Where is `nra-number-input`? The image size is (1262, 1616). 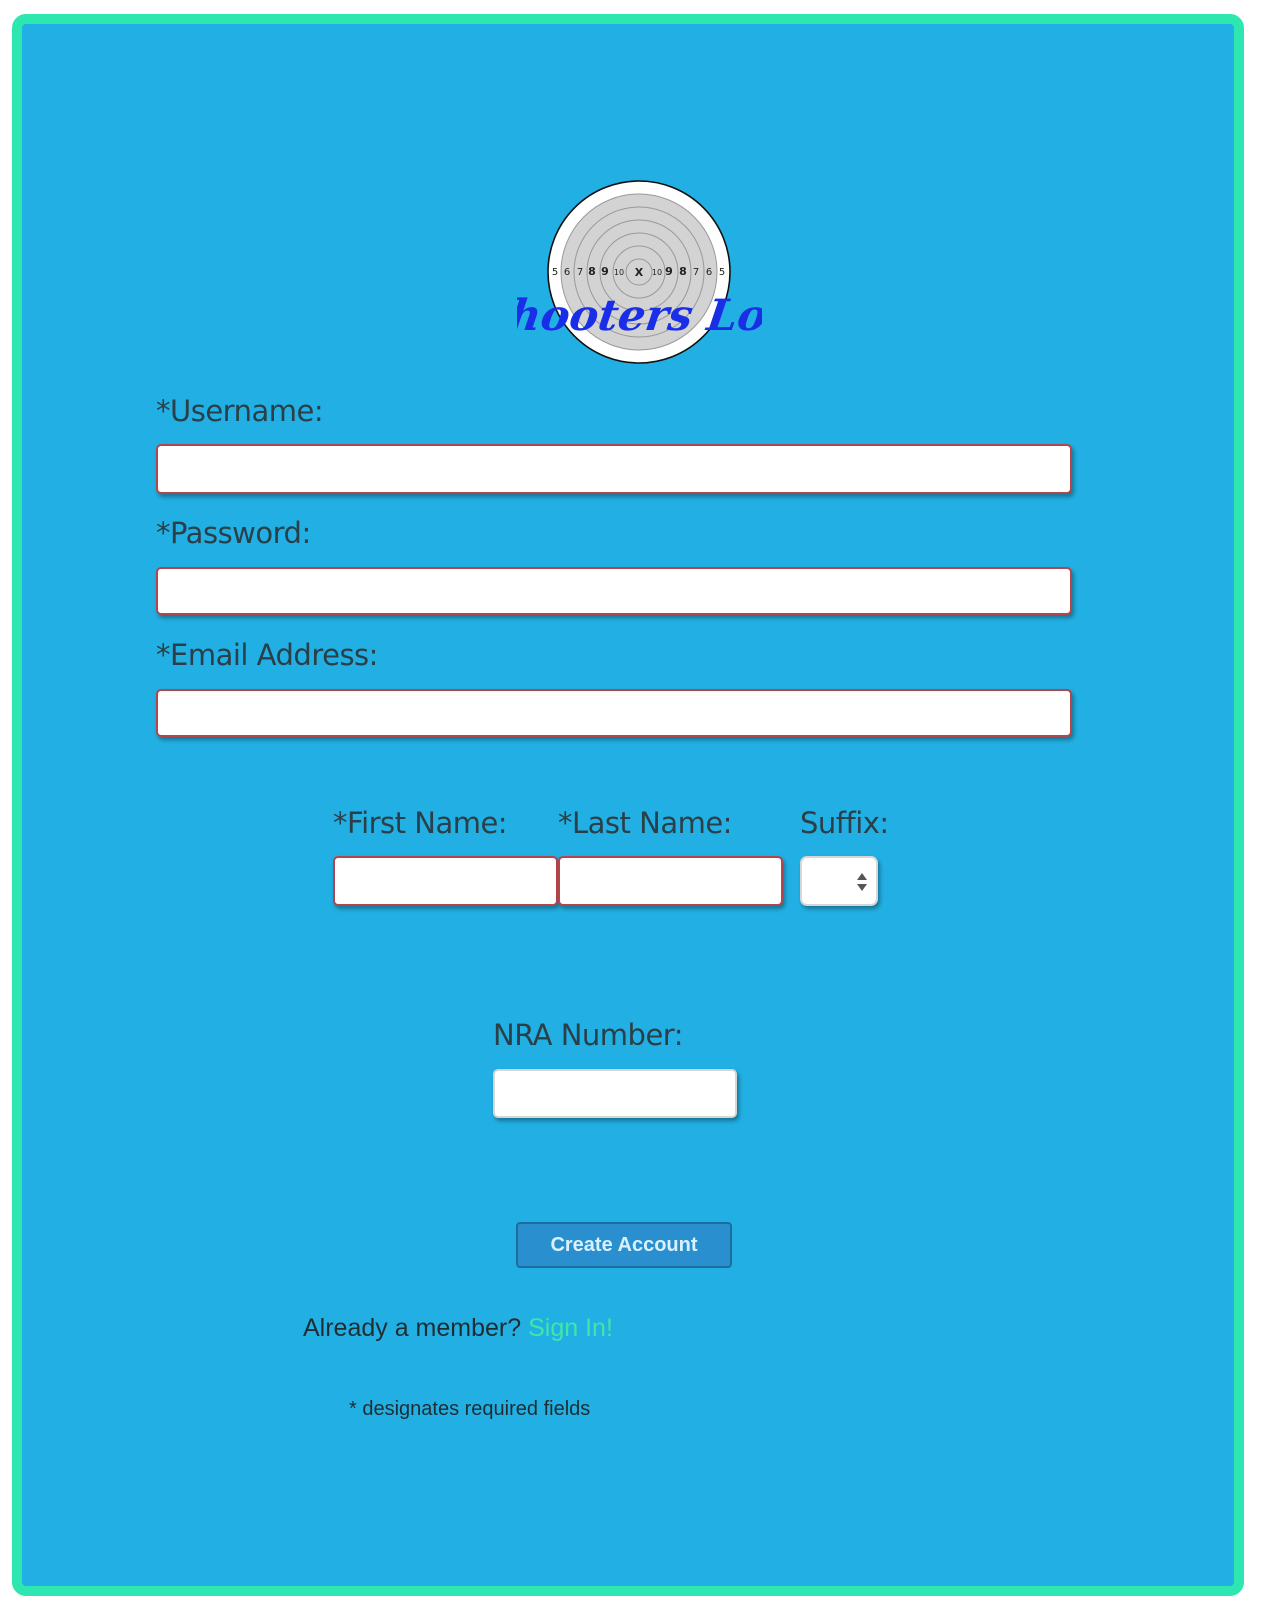
nra-number-input is located at coordinates (615, 1093).